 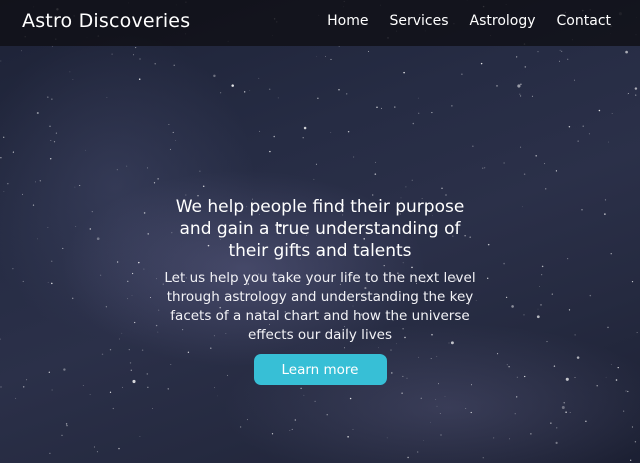 What do you see at coordinates (584, 21) in the screenshot?
I see `nav-link-contact: Contact` at bounding box center [584, 21].